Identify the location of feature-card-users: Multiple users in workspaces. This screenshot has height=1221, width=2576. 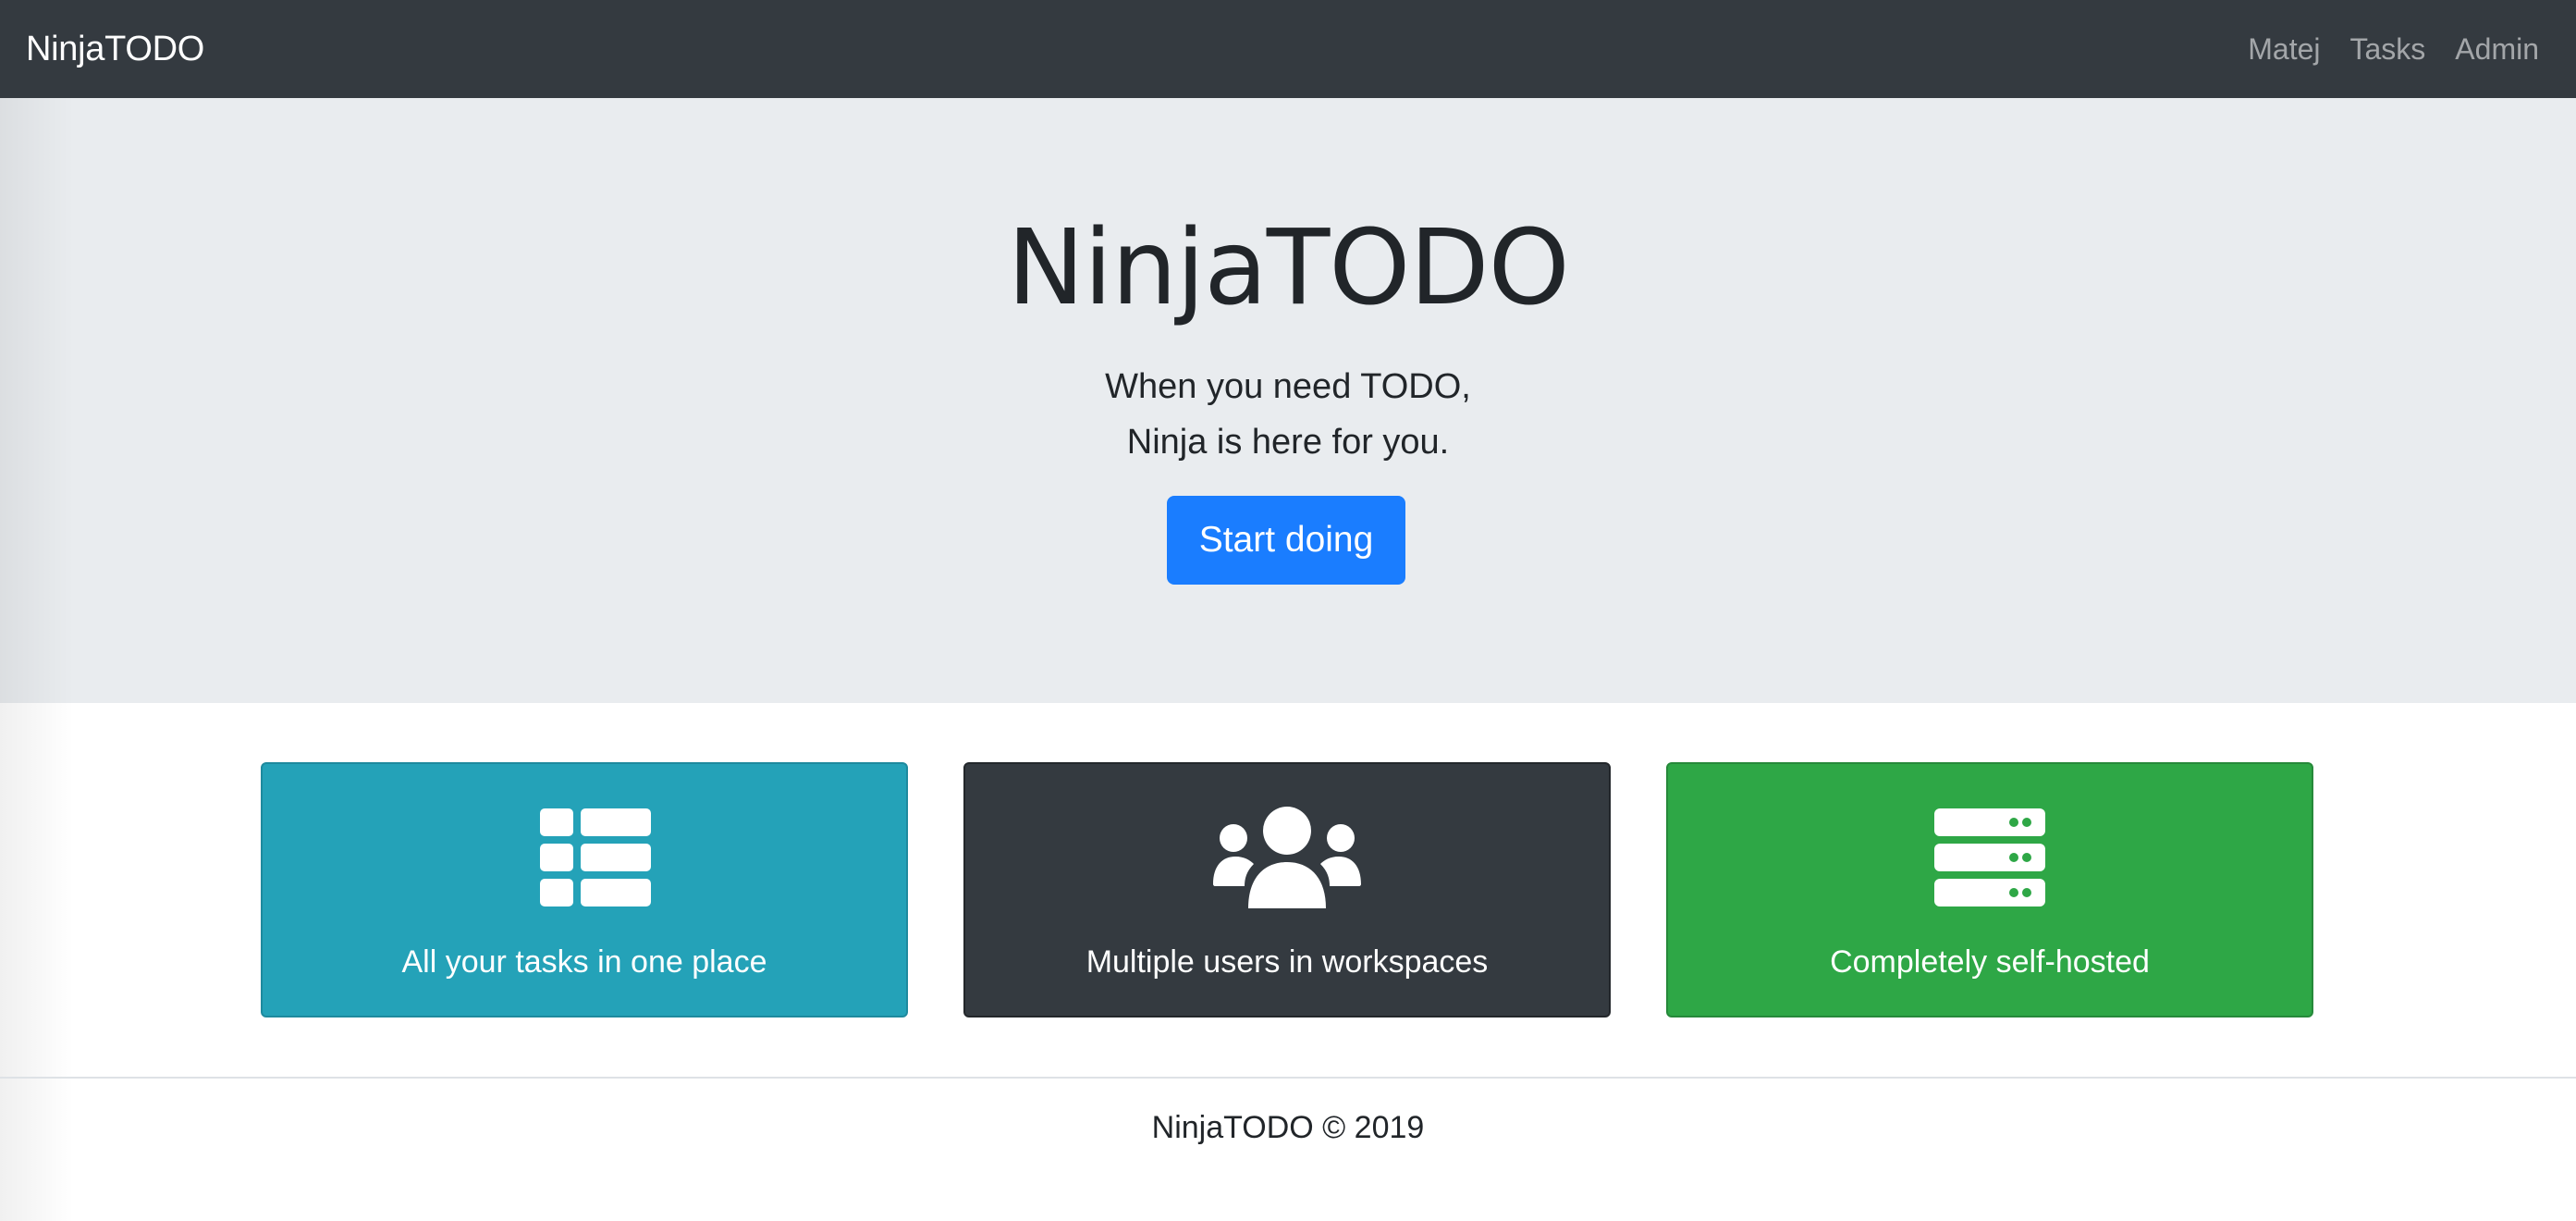
(1287, 890).